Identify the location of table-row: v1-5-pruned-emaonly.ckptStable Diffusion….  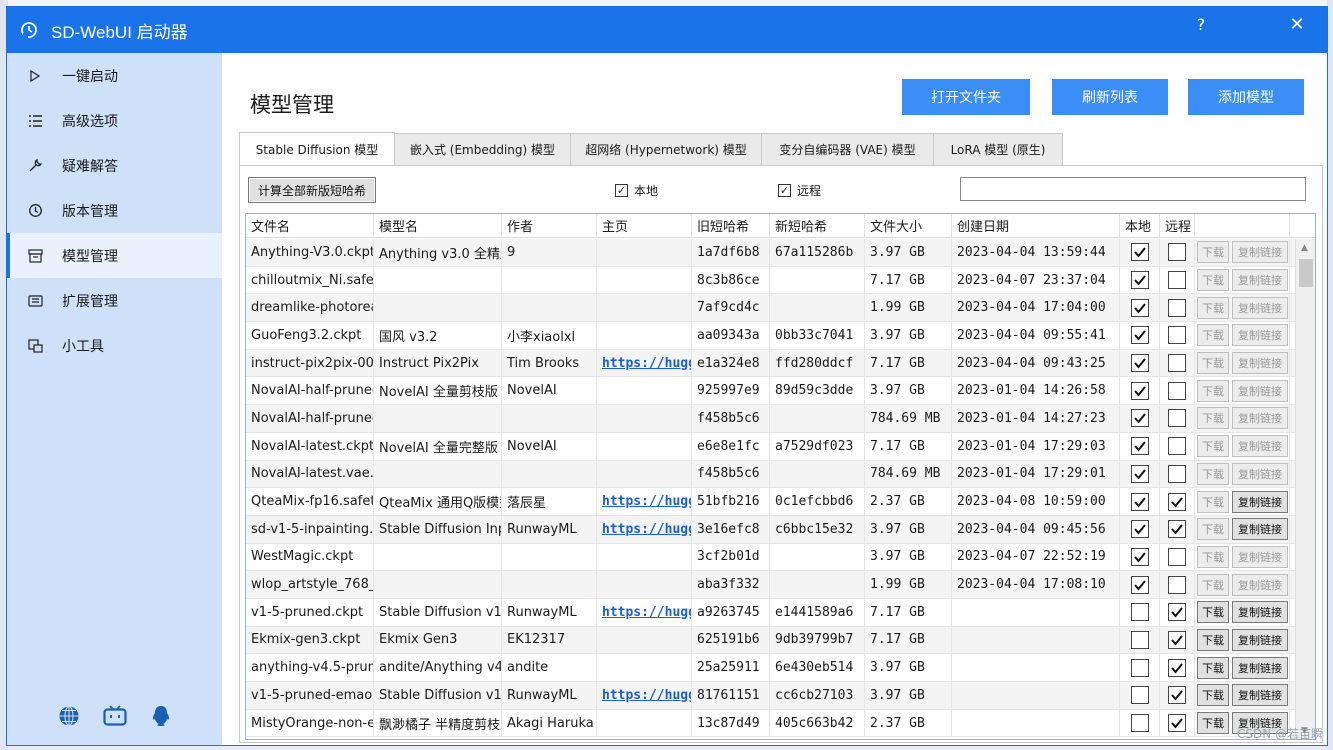
(771, 696).